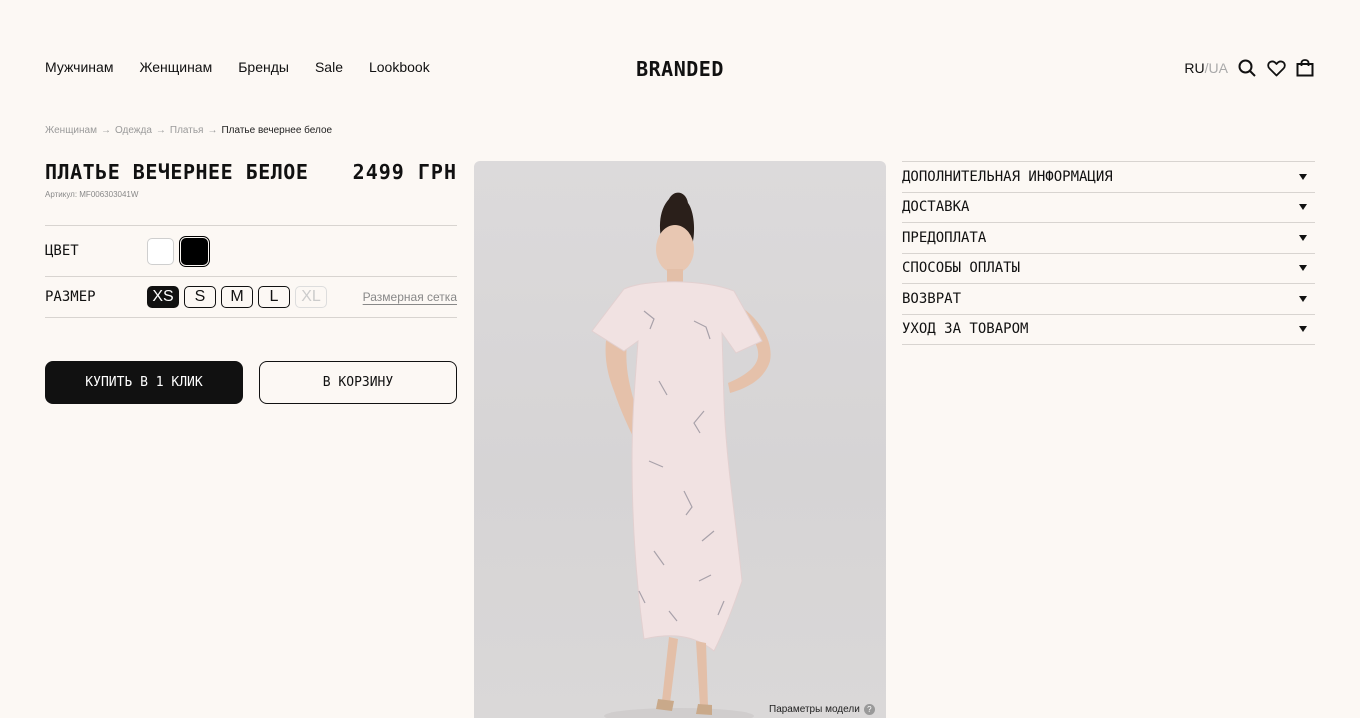 The height and width of the screenshot is (718, 1360). I want to click on question-icon: ?, so click(869, 709).